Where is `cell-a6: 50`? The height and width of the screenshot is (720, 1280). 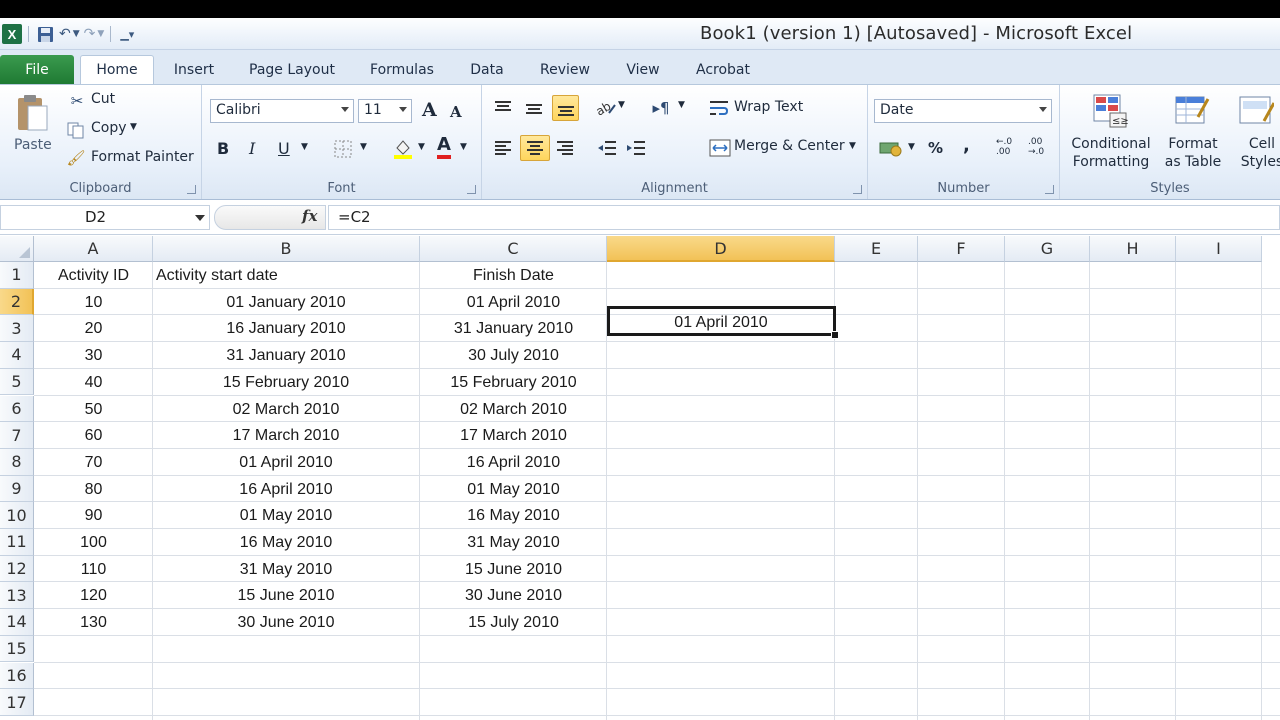 cell-a6: 50 is located at coordinates (93, 410).